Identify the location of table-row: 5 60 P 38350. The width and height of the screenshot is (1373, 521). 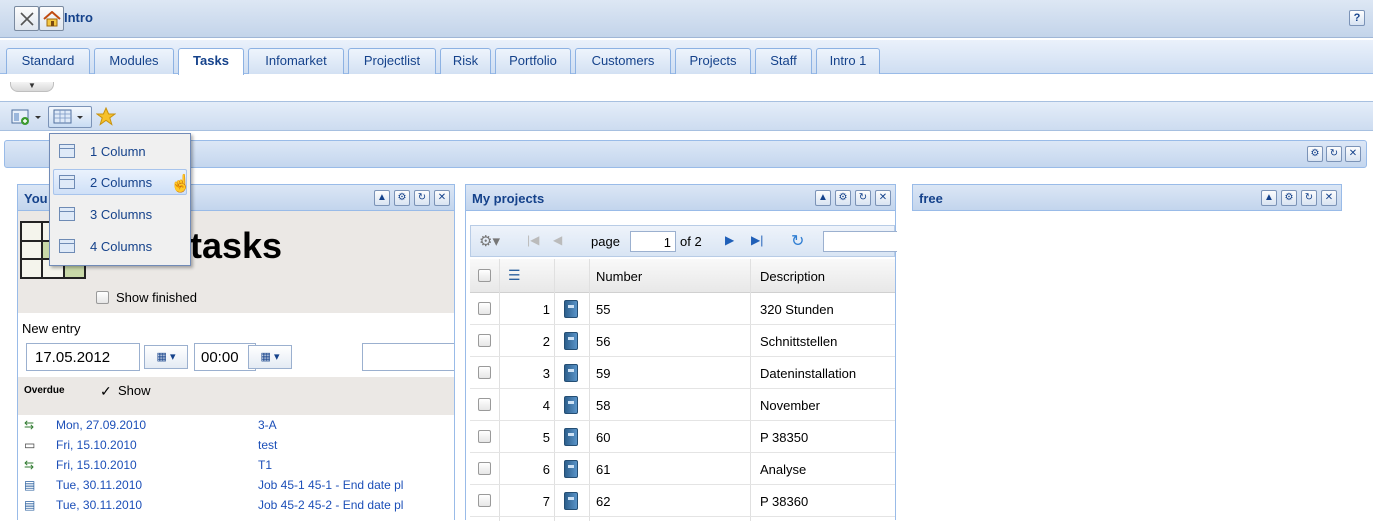
(682, 437).